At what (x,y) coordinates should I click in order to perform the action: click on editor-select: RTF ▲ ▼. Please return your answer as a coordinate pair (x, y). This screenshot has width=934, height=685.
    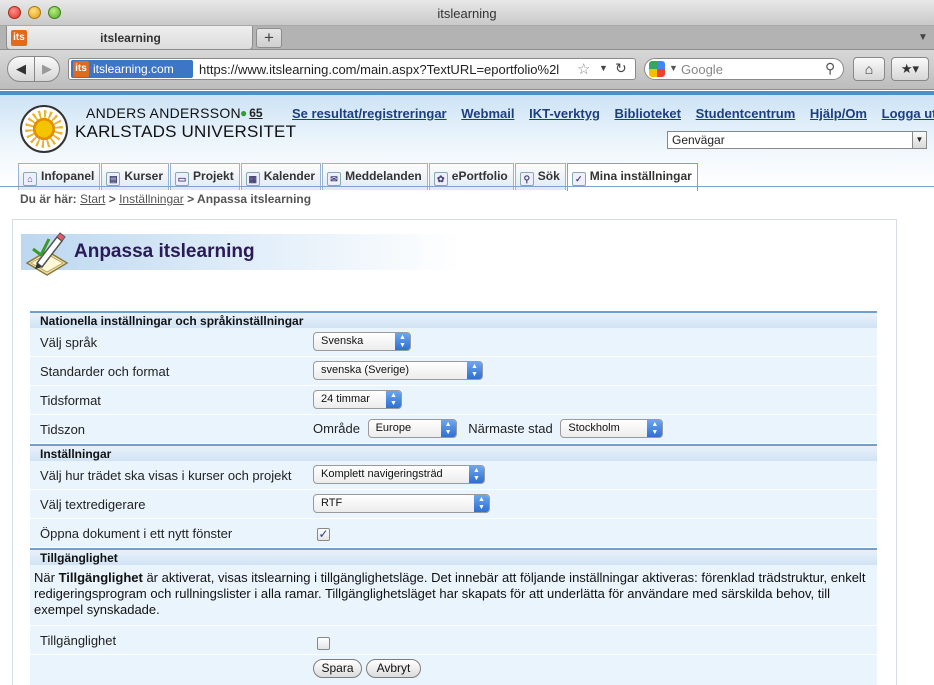
    Looking at the image, I should click on (401, 503).